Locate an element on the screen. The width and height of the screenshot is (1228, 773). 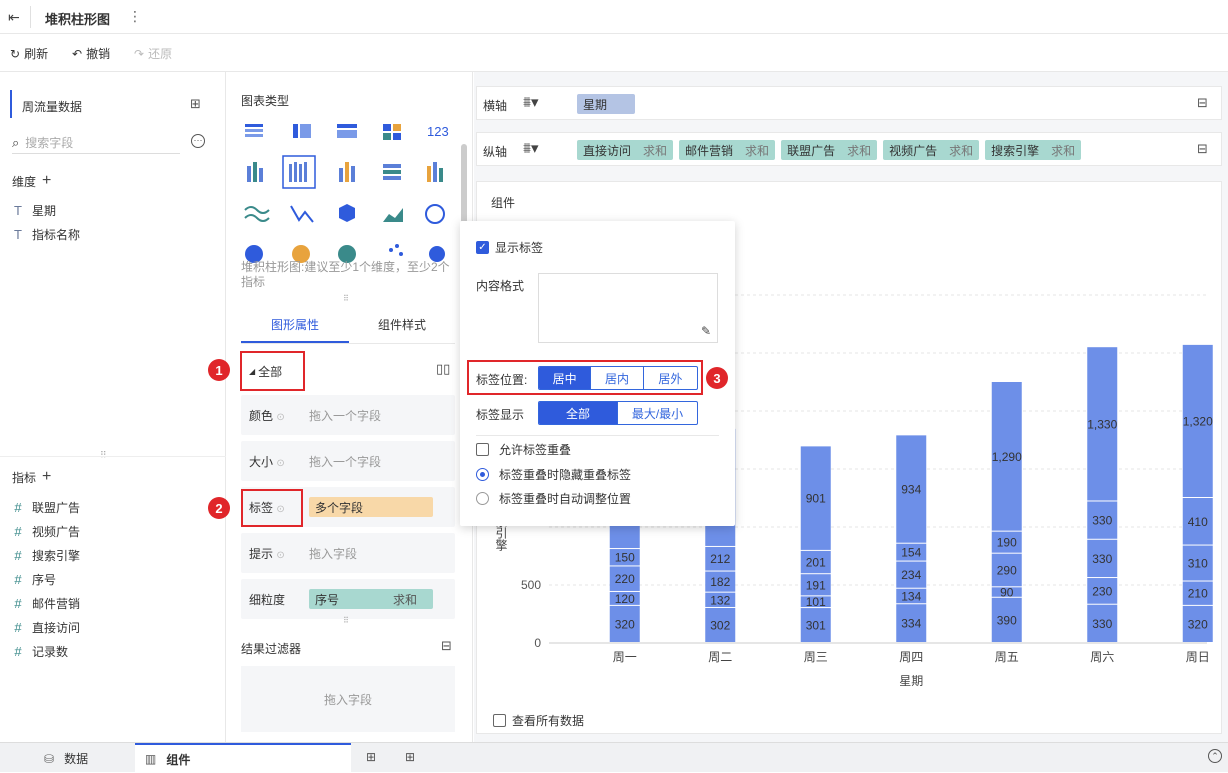
y-axis-settings-icon: ⊟ is located at coordinates (1202, 149).